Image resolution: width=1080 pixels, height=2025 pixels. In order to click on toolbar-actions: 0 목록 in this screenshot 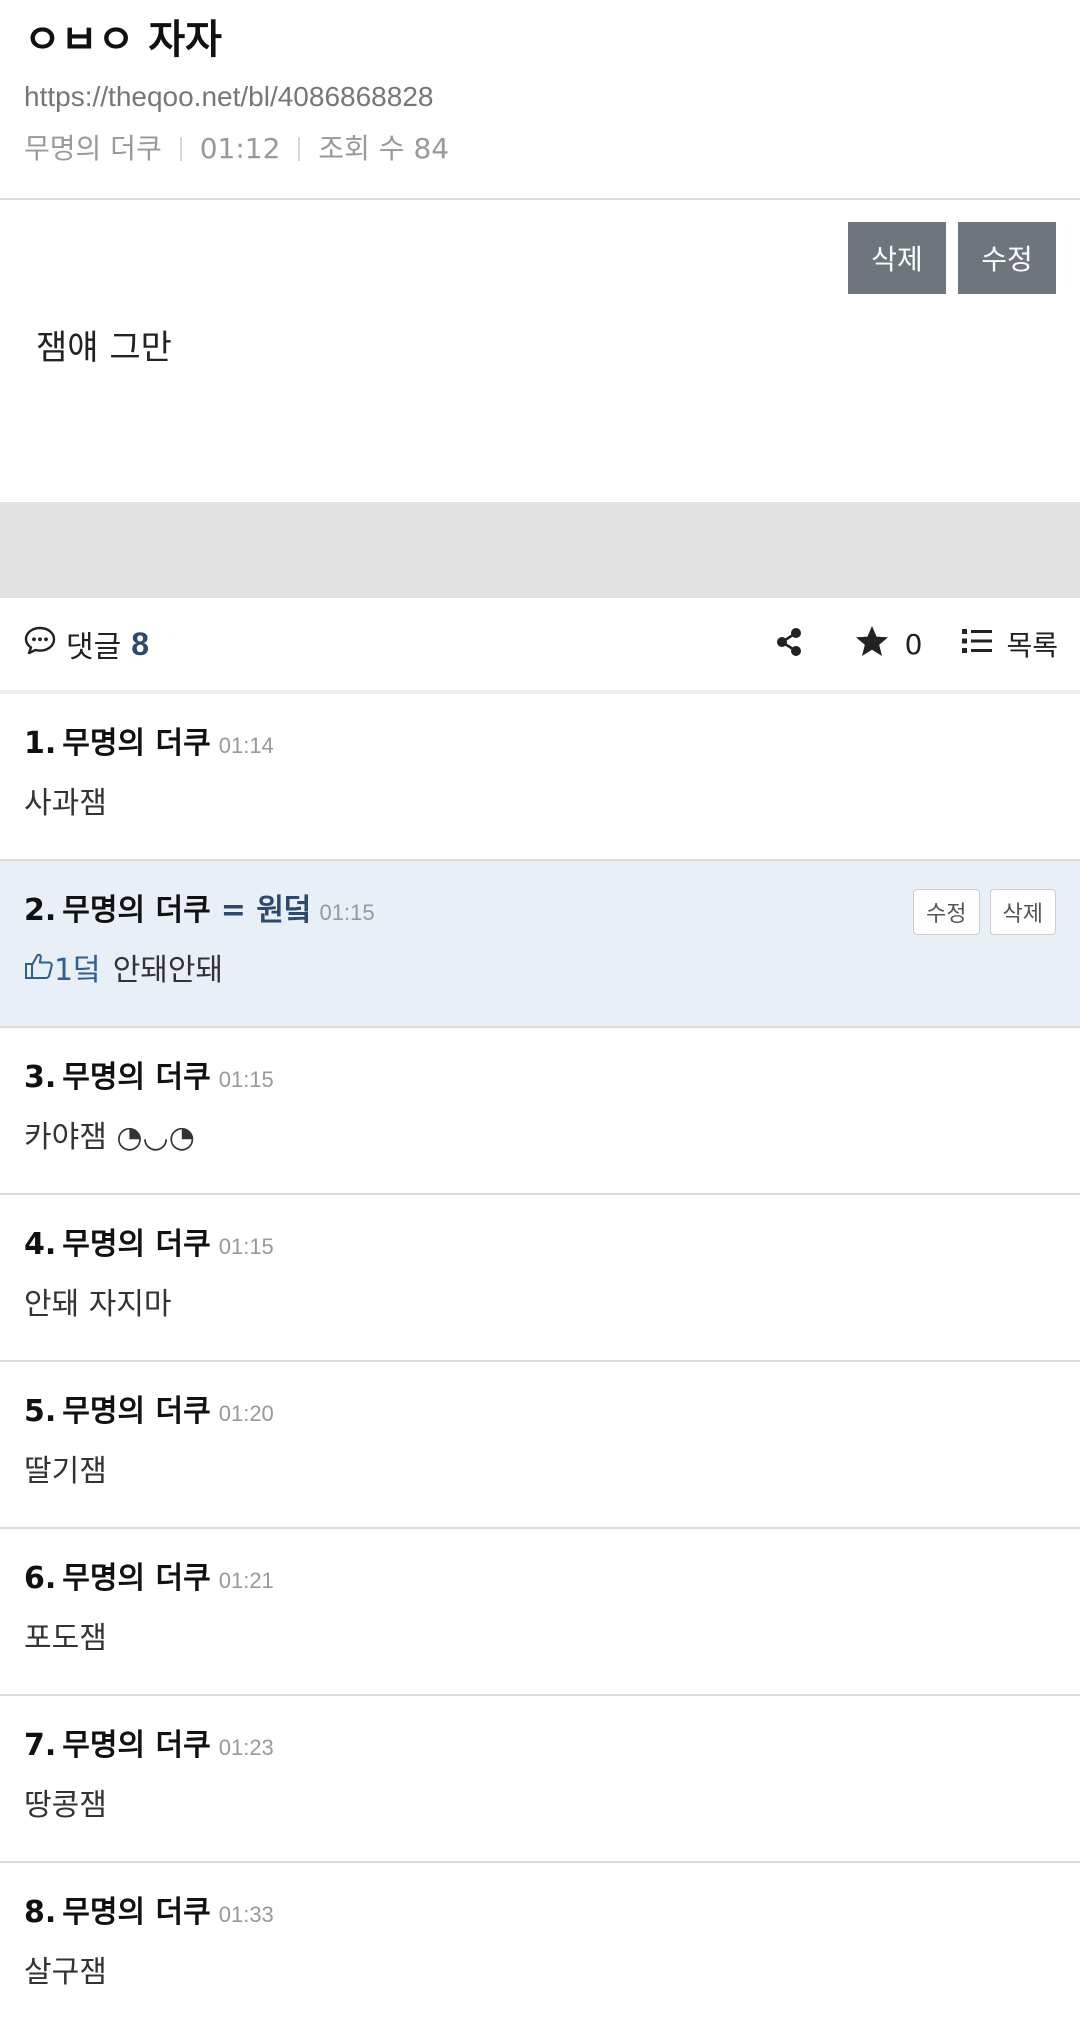, I will do `click(916, 644)`.